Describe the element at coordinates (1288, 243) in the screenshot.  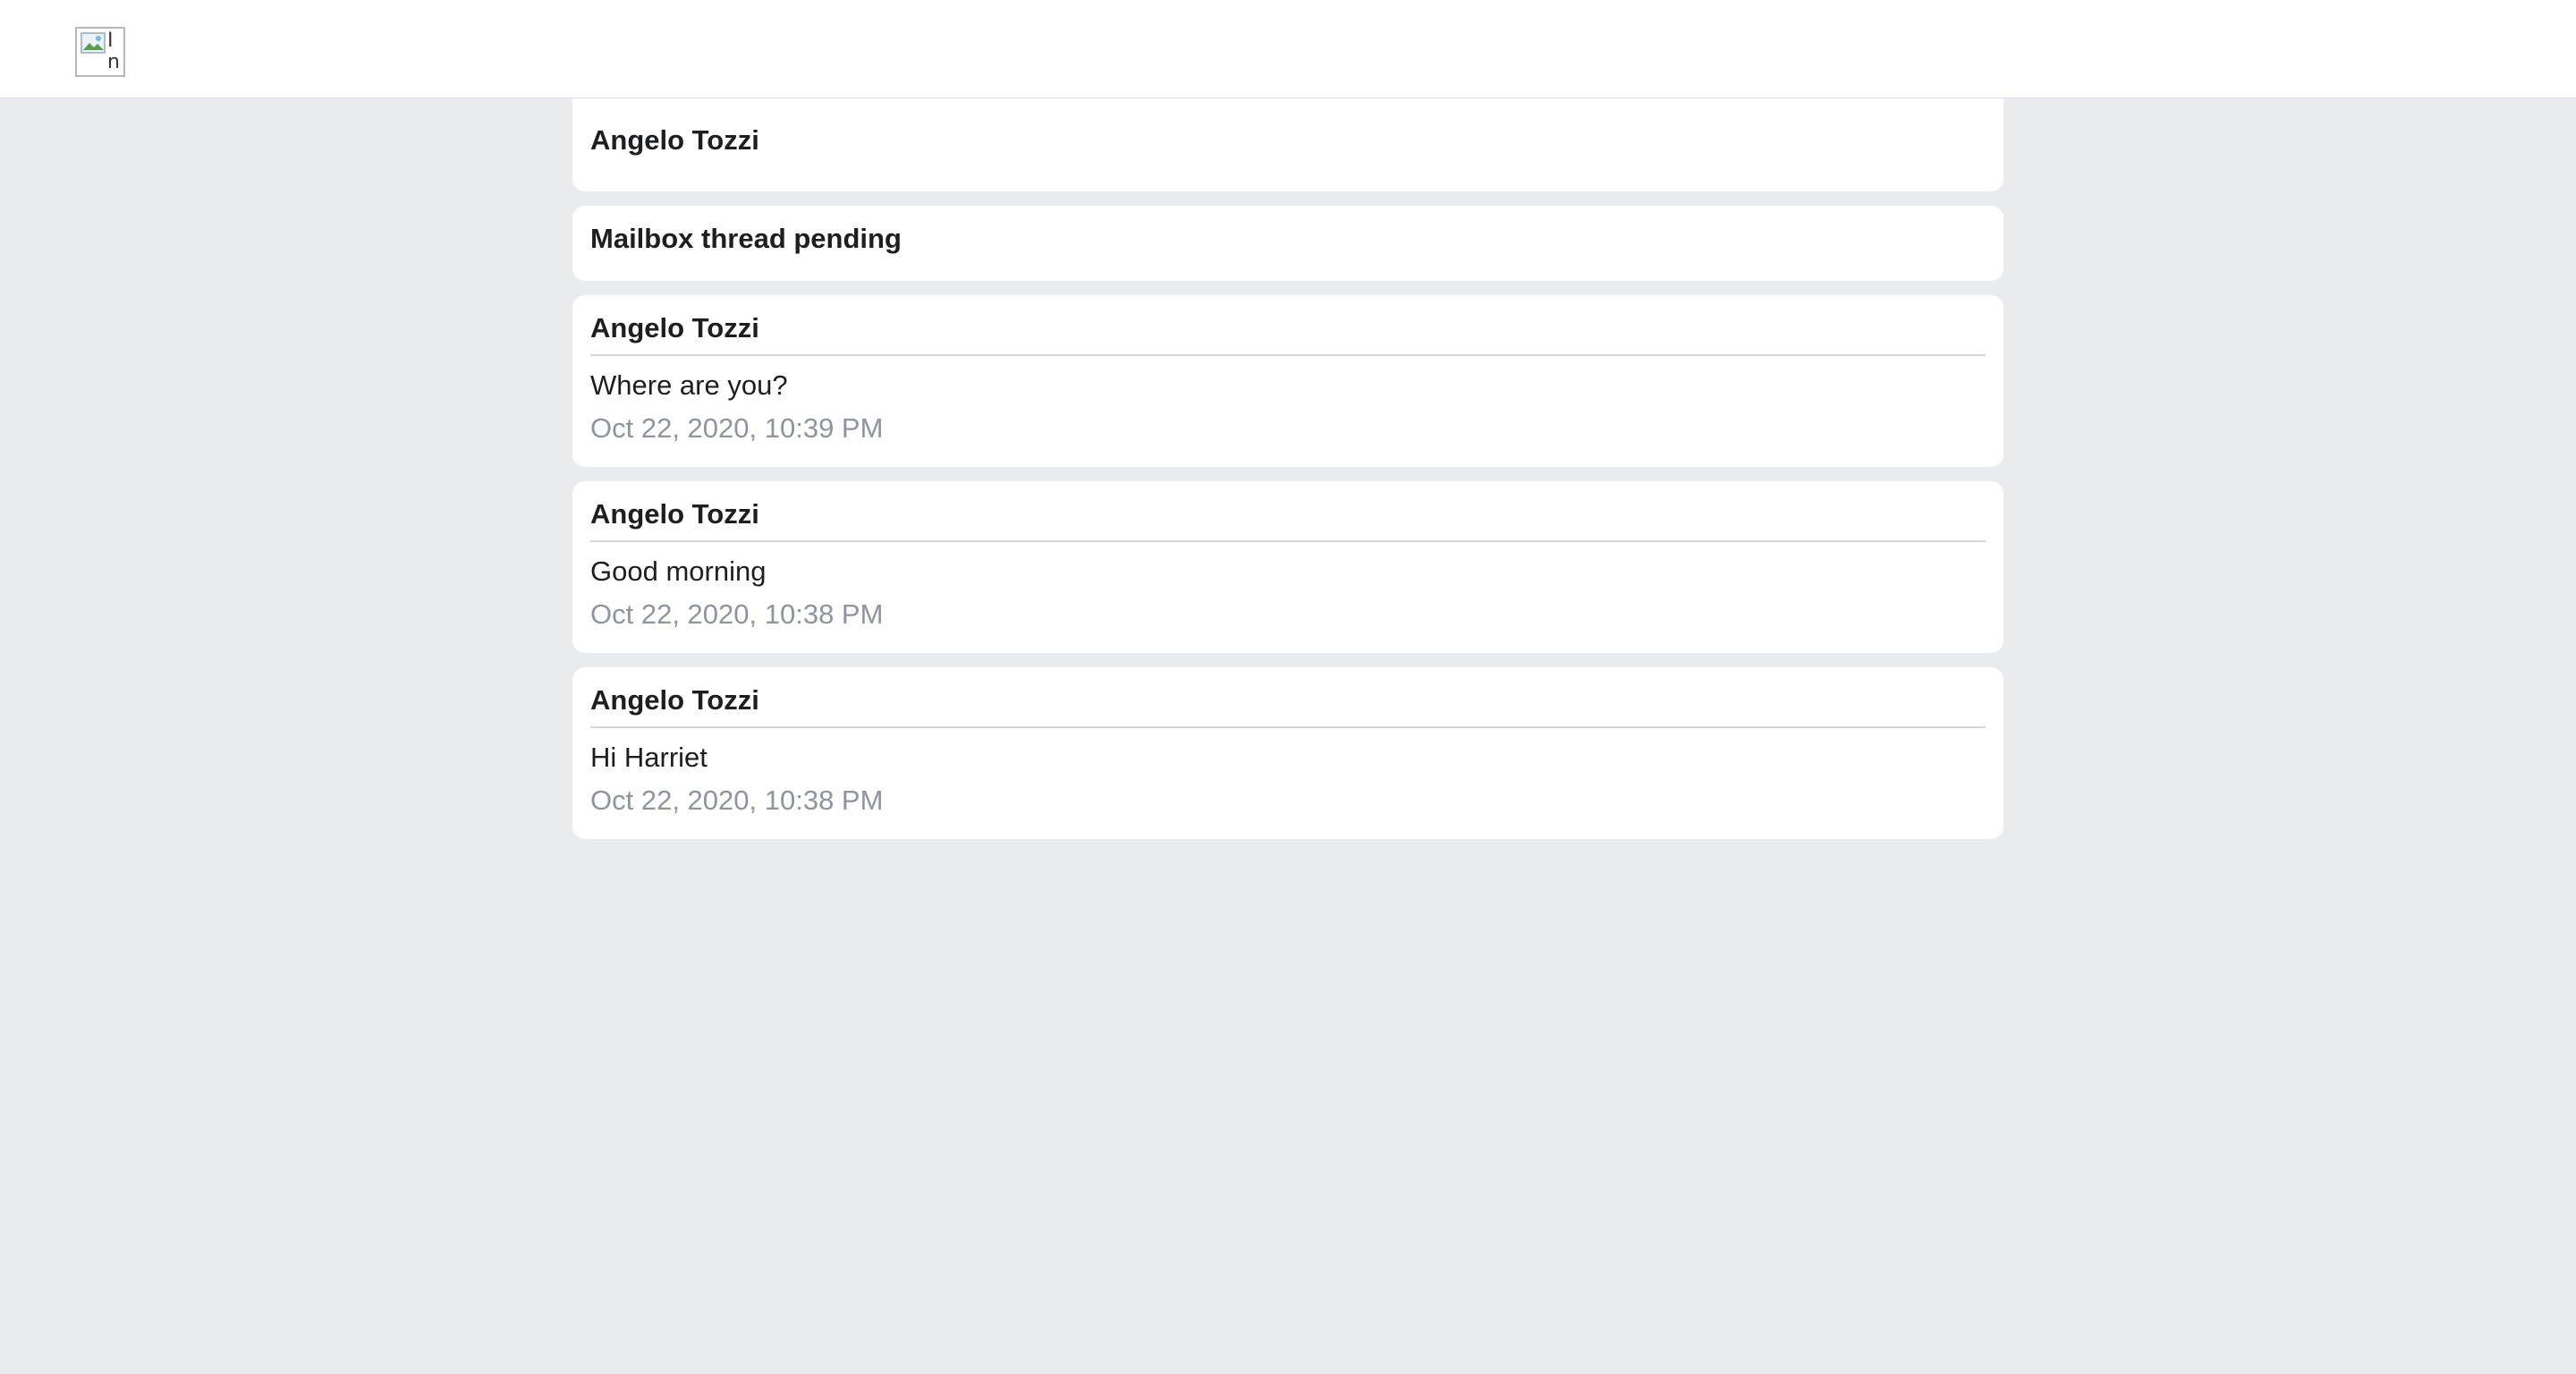
I see `pending-notice-card: Mailbox thread pending` at that location.